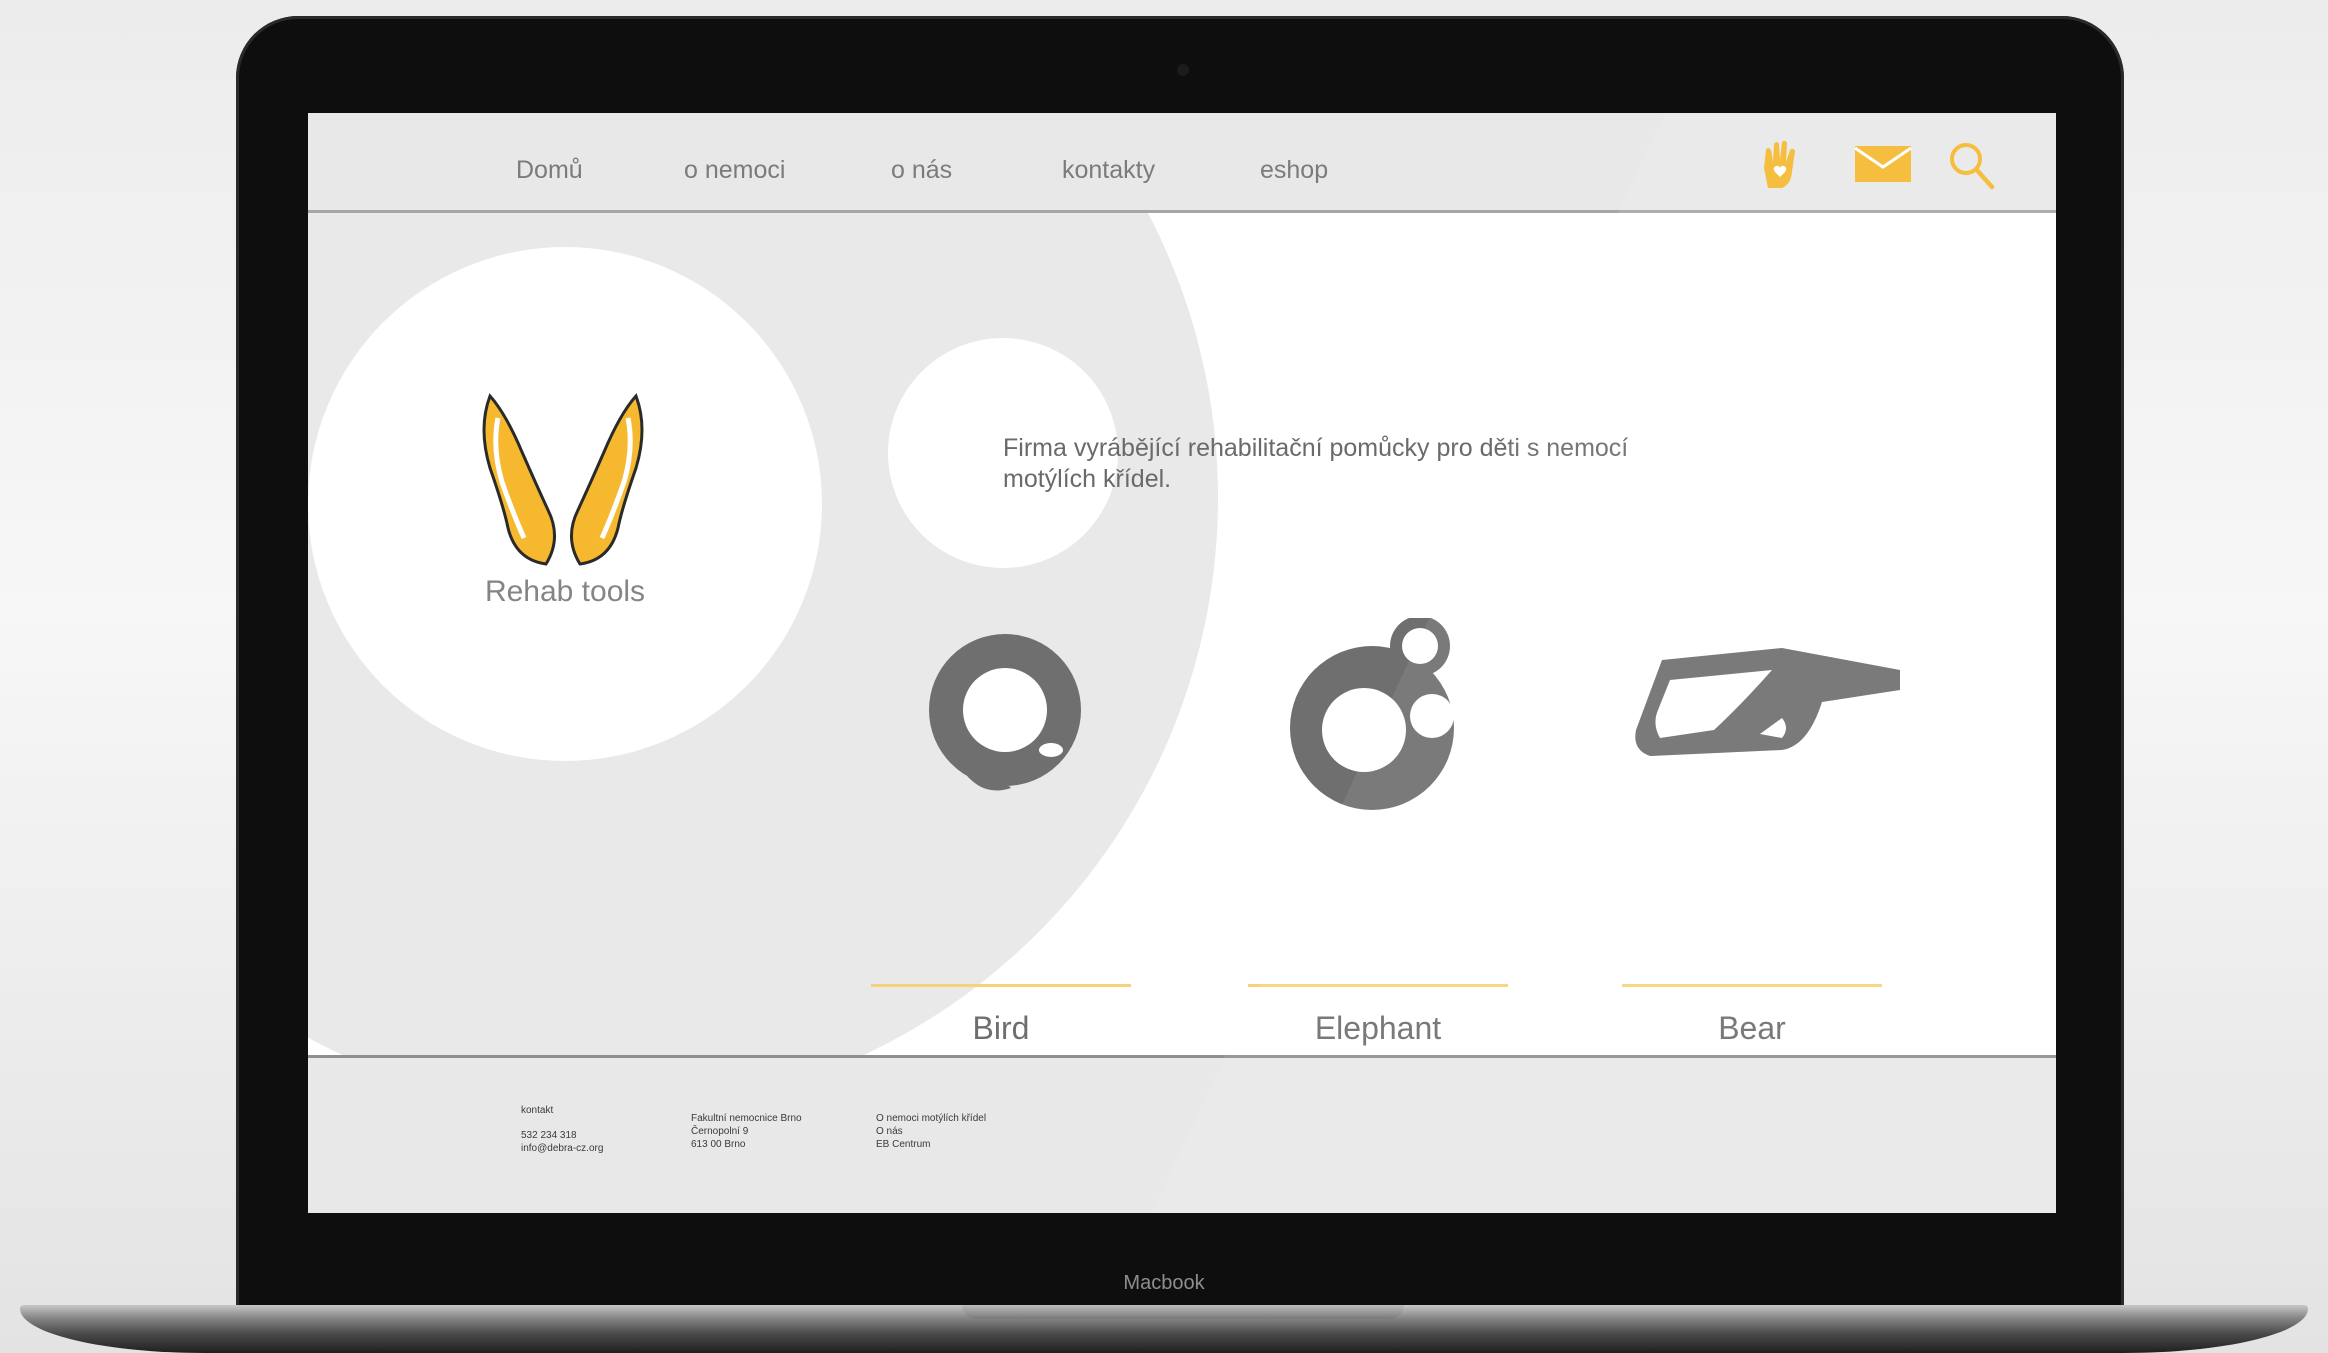 This screenshot has height=1353, width=2328. I want to click on footer-email: info@debra-cz.org, so click(562, 1148).